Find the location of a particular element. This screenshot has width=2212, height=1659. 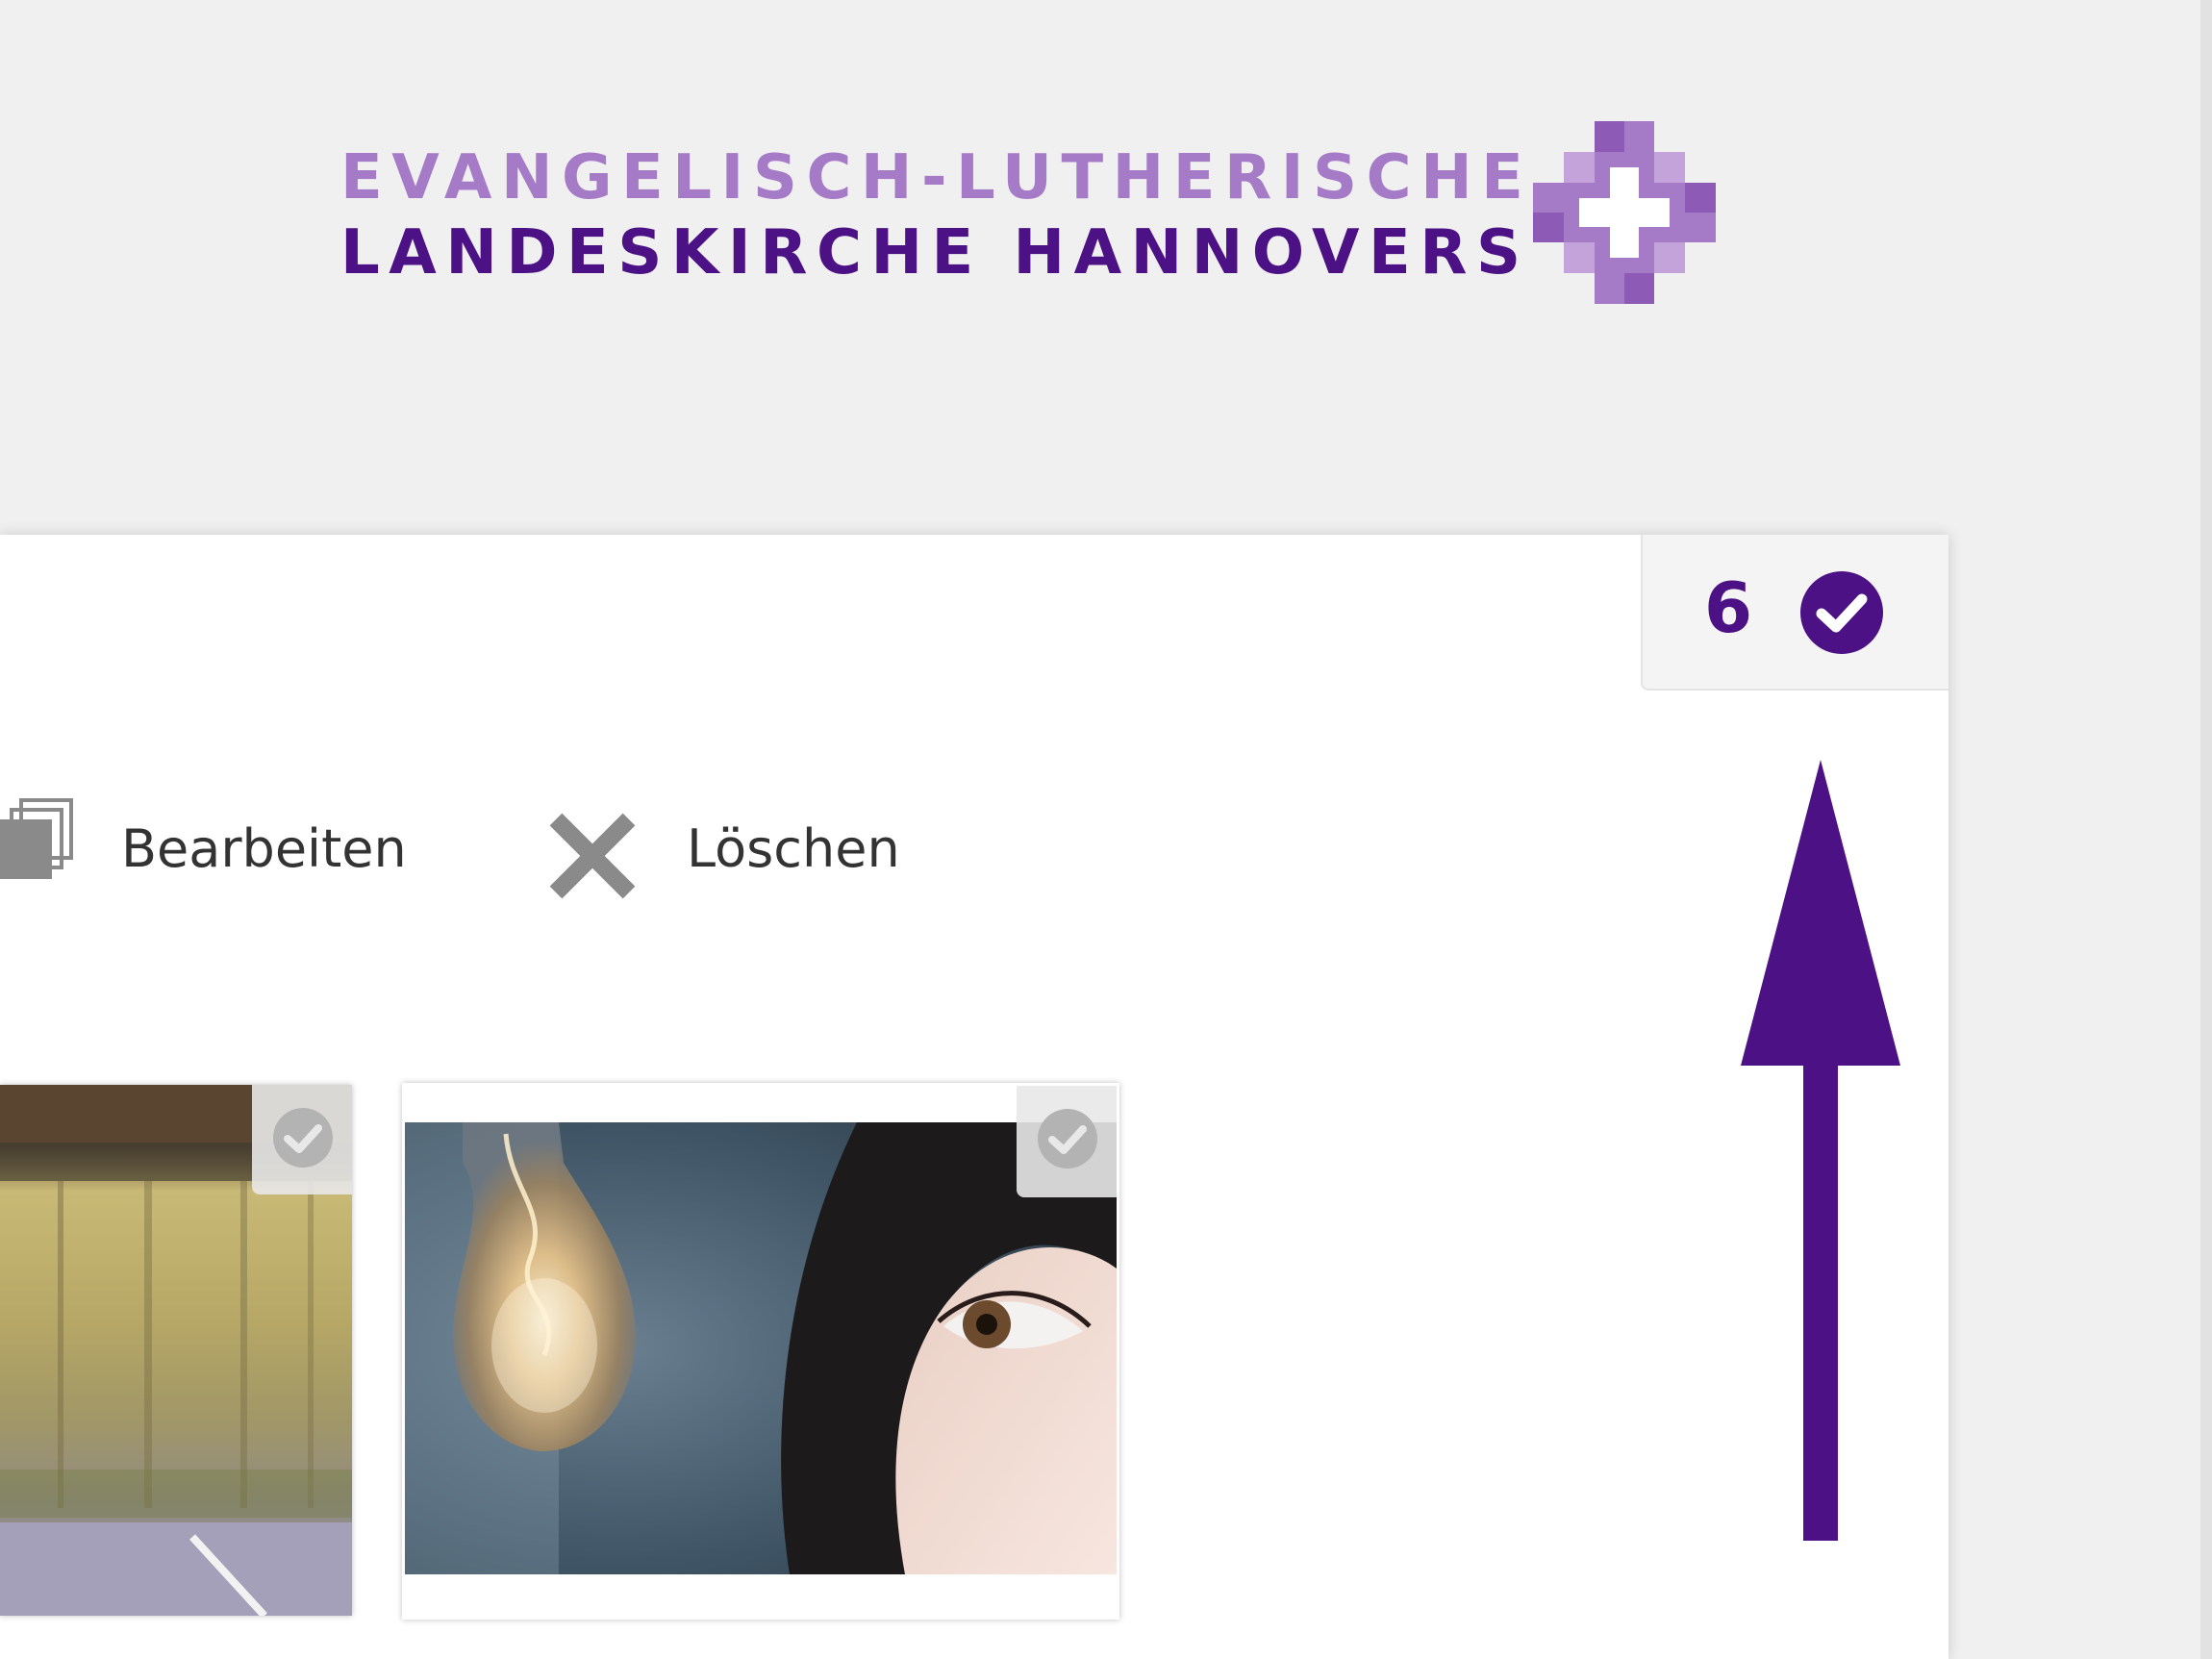

selection-count-badge: 6 is located at coordinates (1794, 613).